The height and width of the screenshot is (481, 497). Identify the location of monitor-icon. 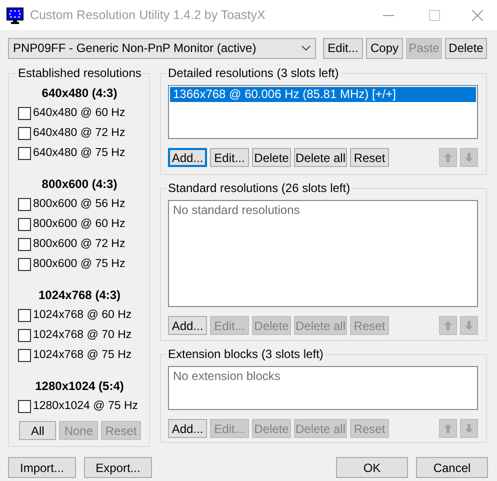
(15, 15).